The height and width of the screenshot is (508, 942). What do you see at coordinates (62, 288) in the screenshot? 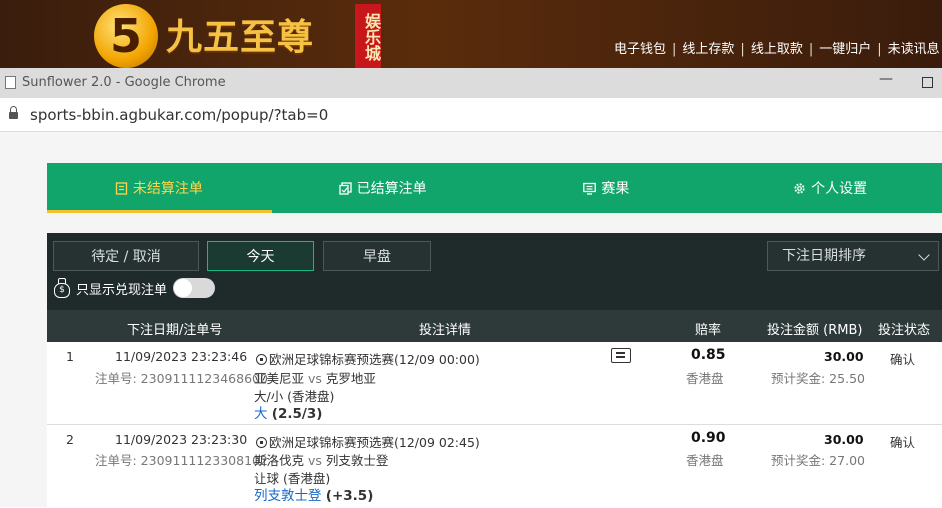
I see `money-bag-icon: $` at bounding box center [62, 288].